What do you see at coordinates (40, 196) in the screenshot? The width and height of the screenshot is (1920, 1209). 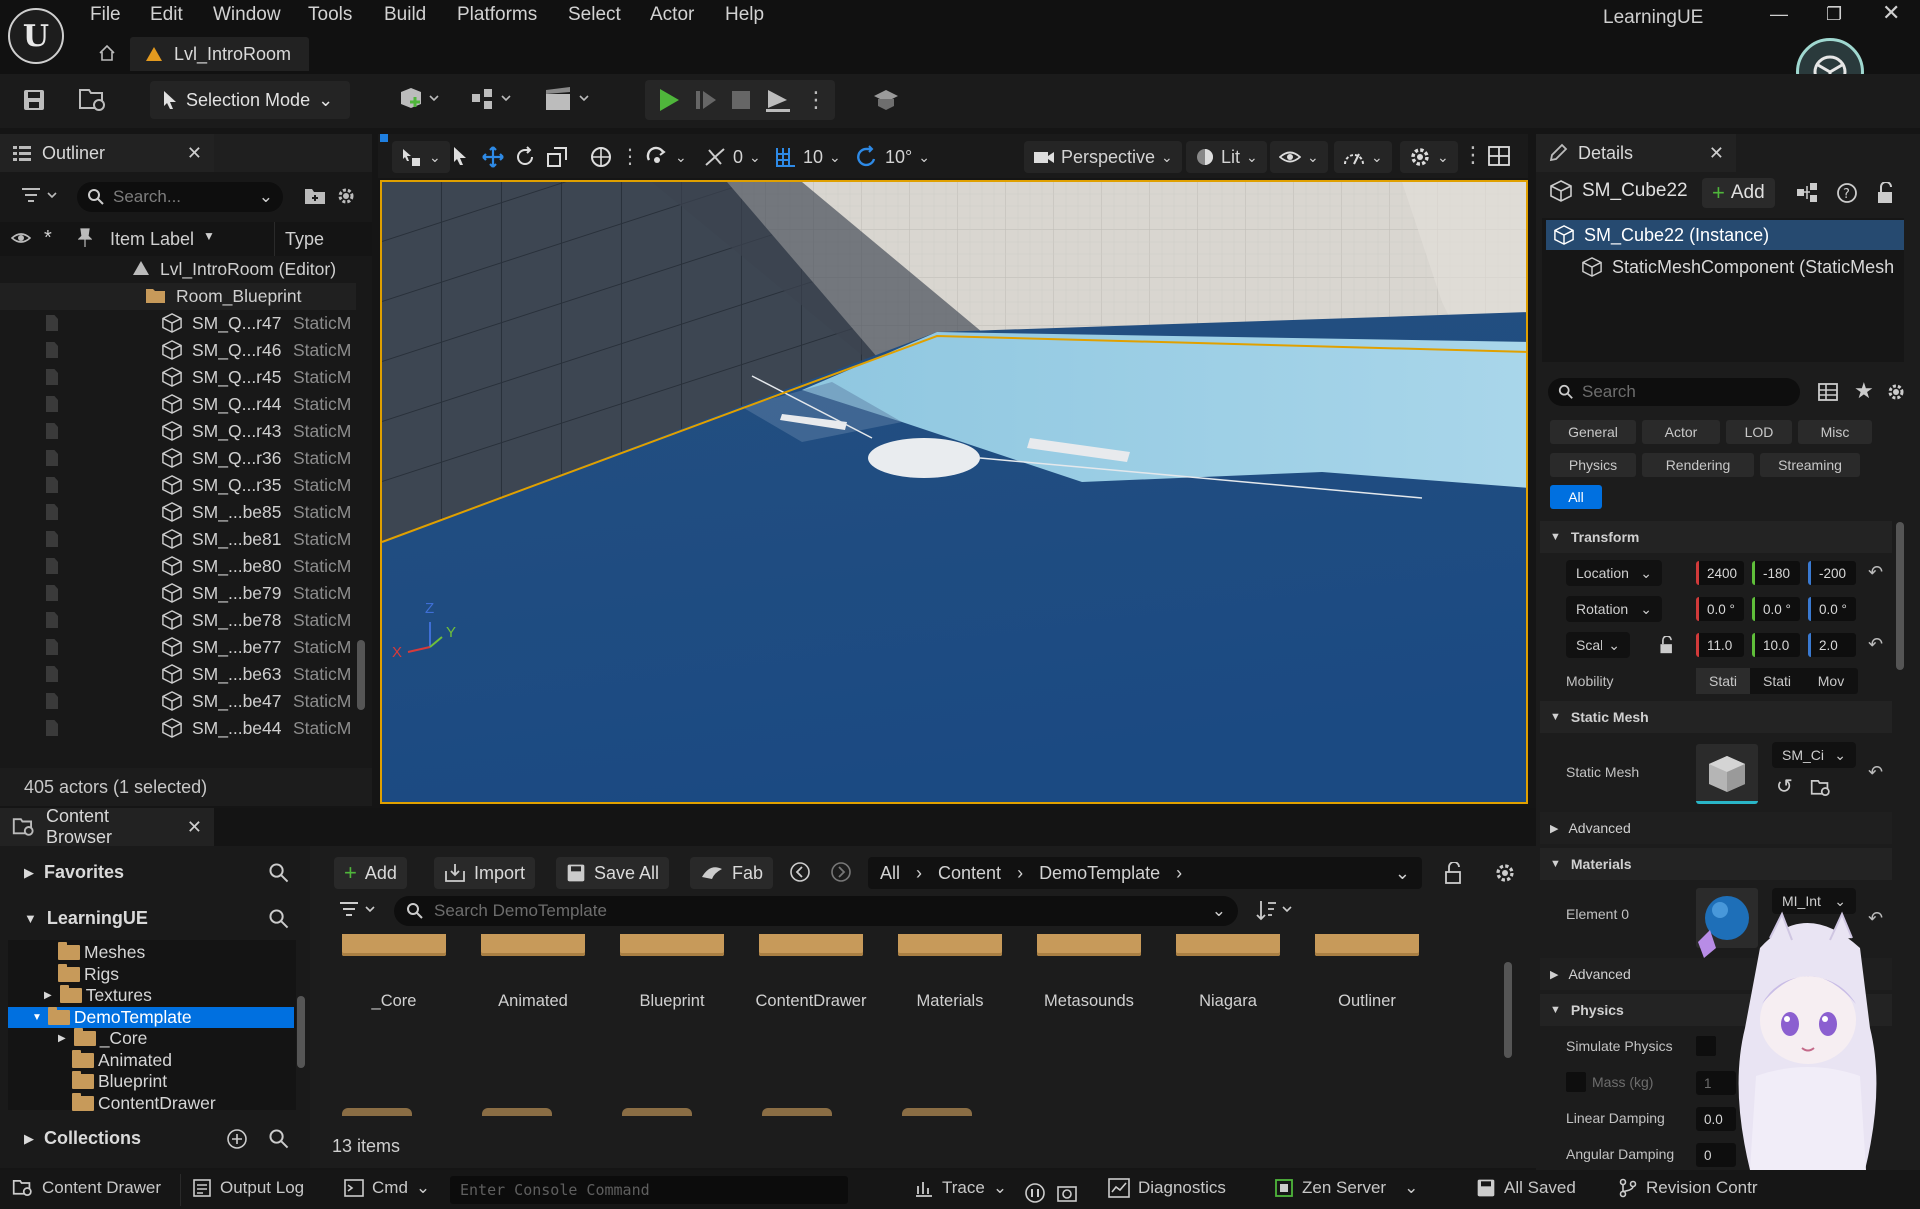 I see `filter-icon` at bounding box center [40, 196].